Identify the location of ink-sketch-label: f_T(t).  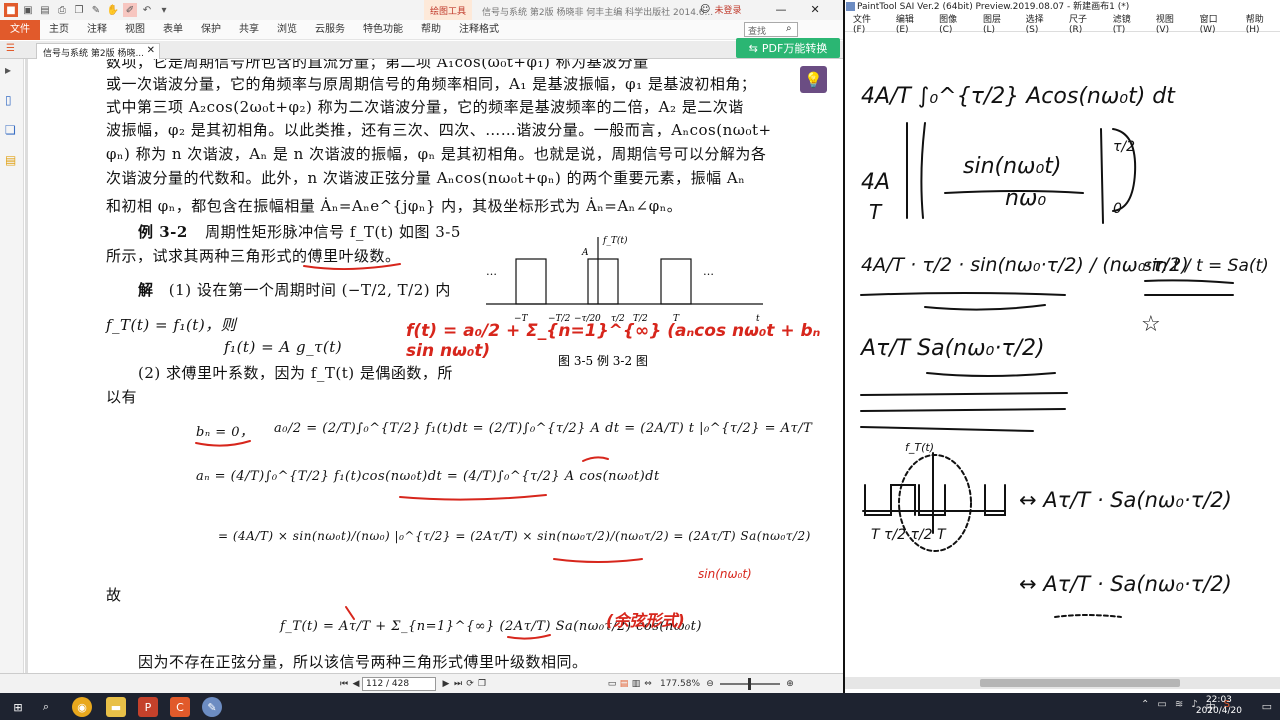
(919, 447).